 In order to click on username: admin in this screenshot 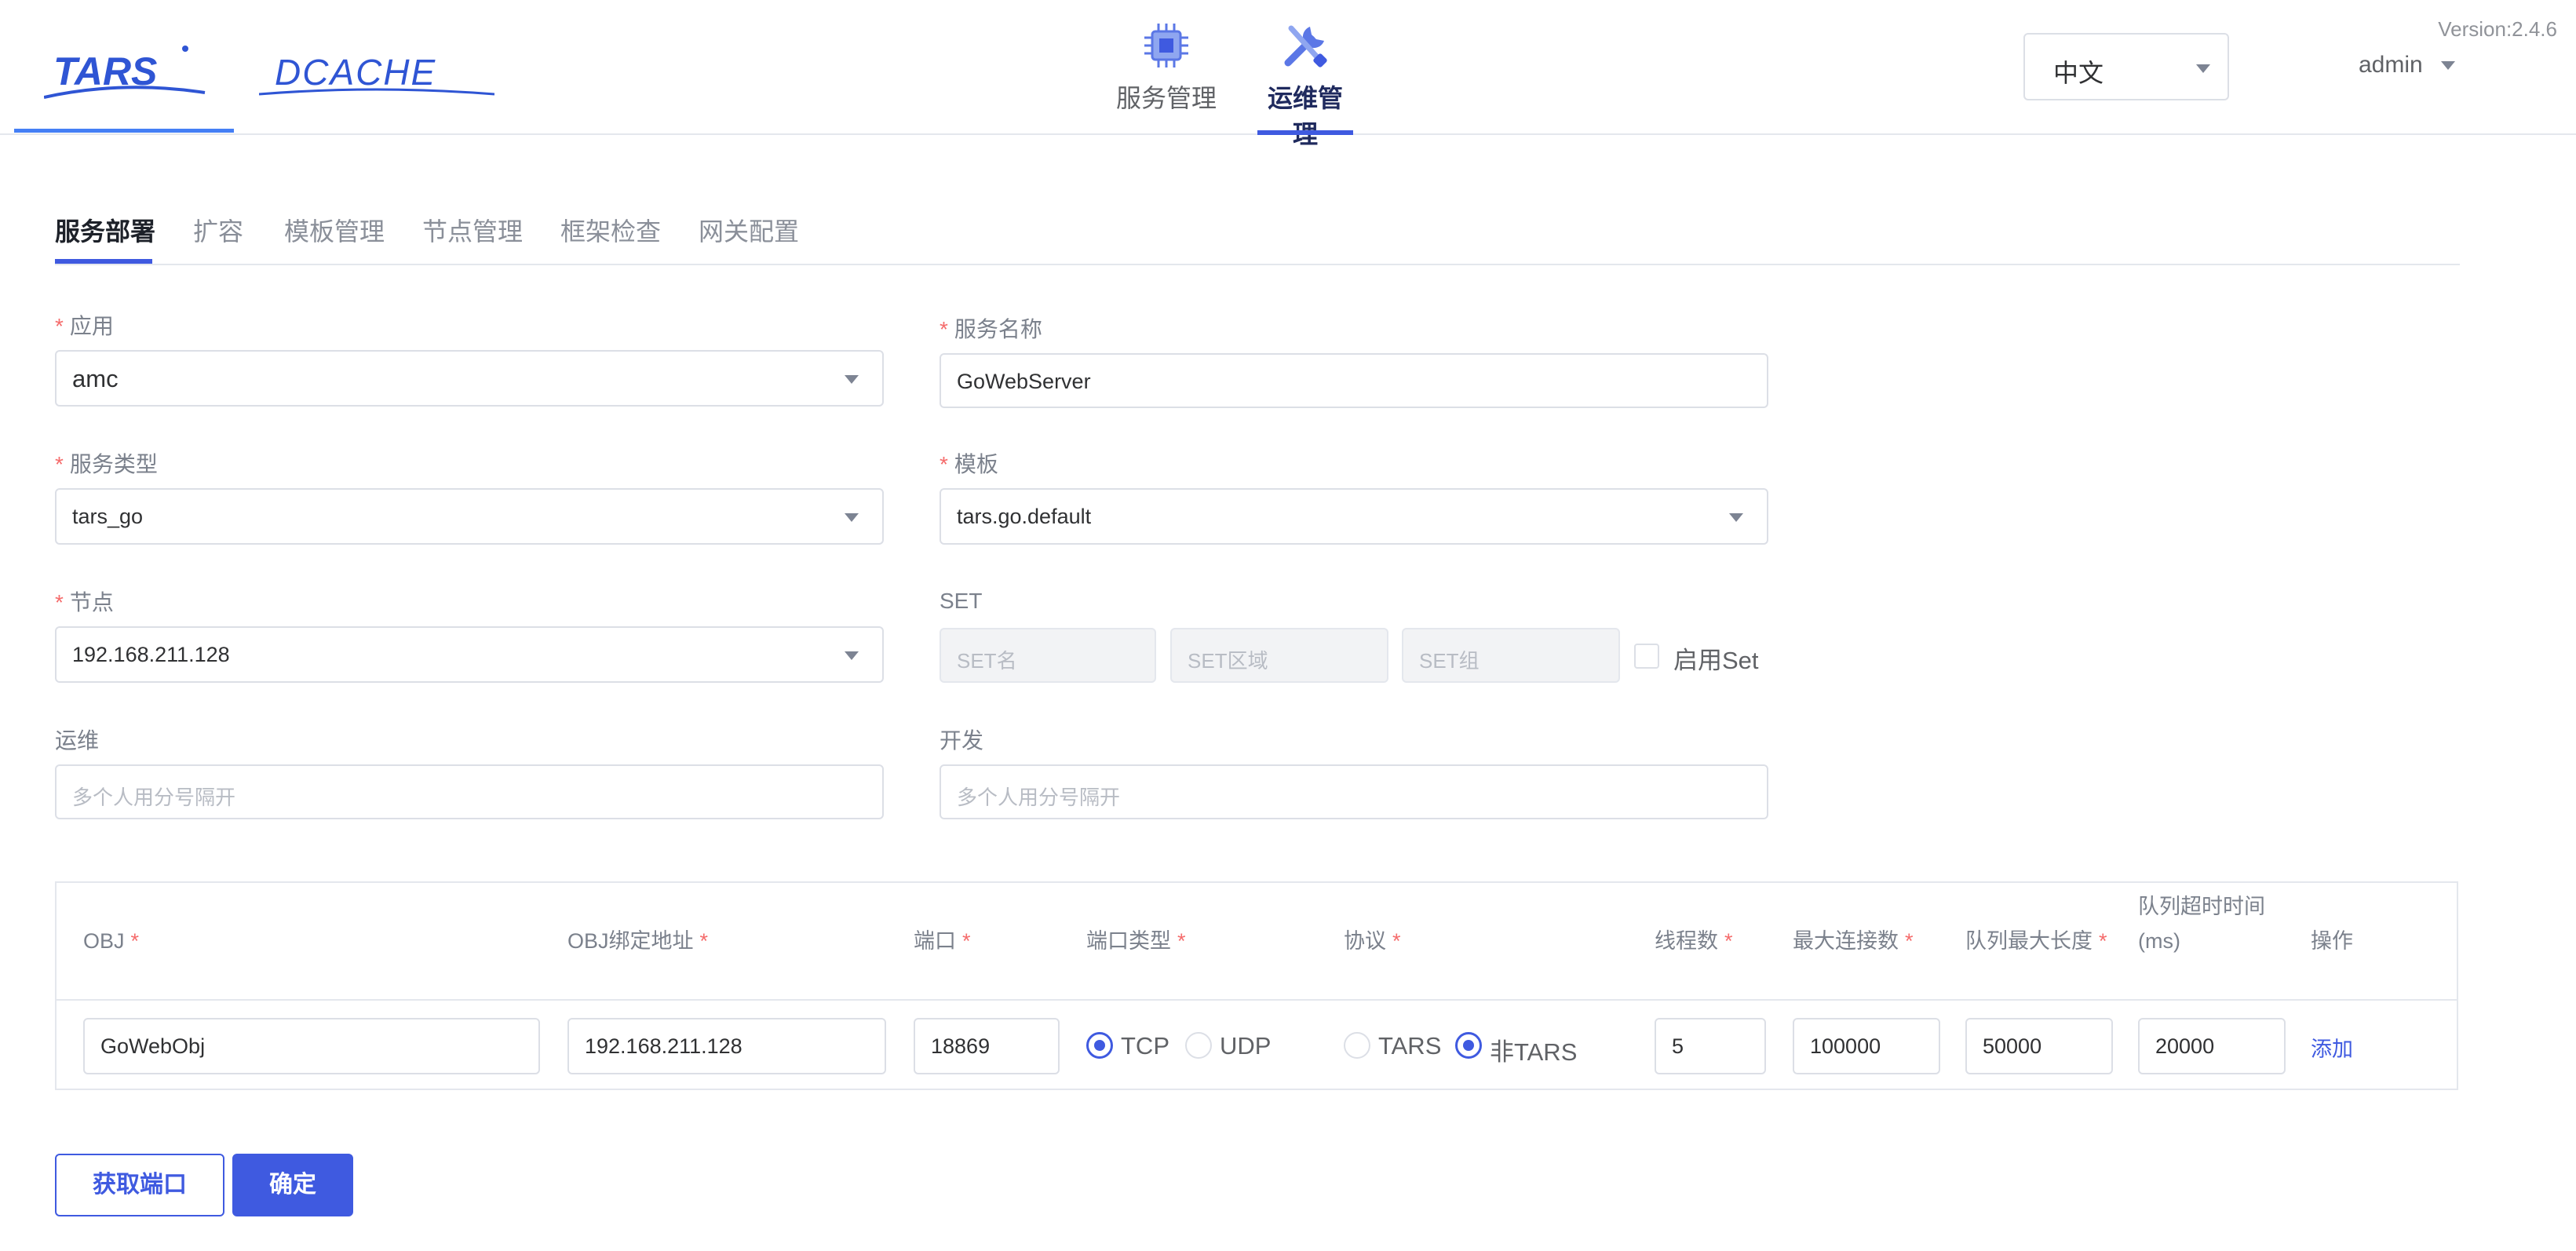, I will do `click(2391, 65)`.